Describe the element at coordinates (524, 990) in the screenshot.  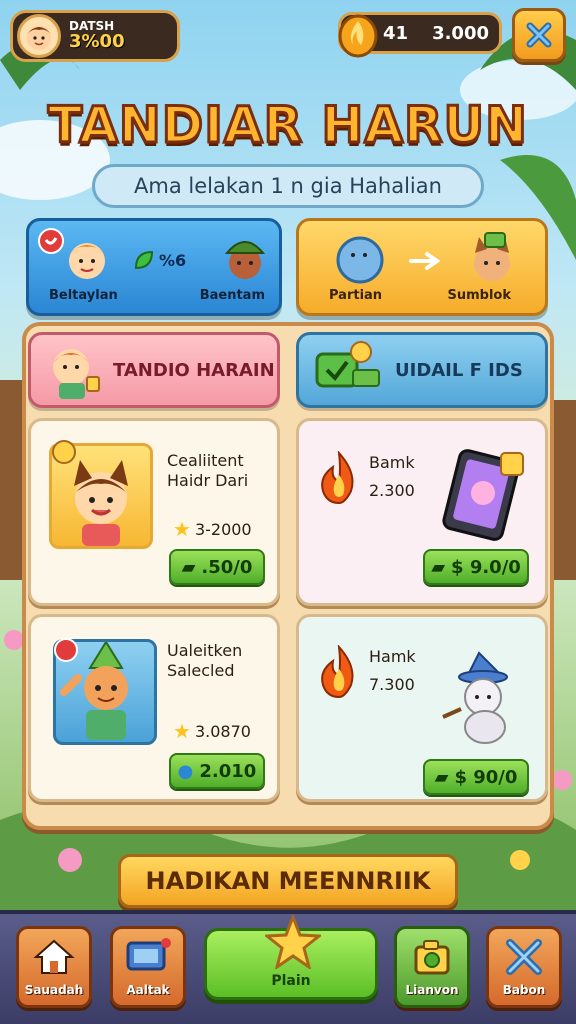
I see `nav-label: Babon` at that location.